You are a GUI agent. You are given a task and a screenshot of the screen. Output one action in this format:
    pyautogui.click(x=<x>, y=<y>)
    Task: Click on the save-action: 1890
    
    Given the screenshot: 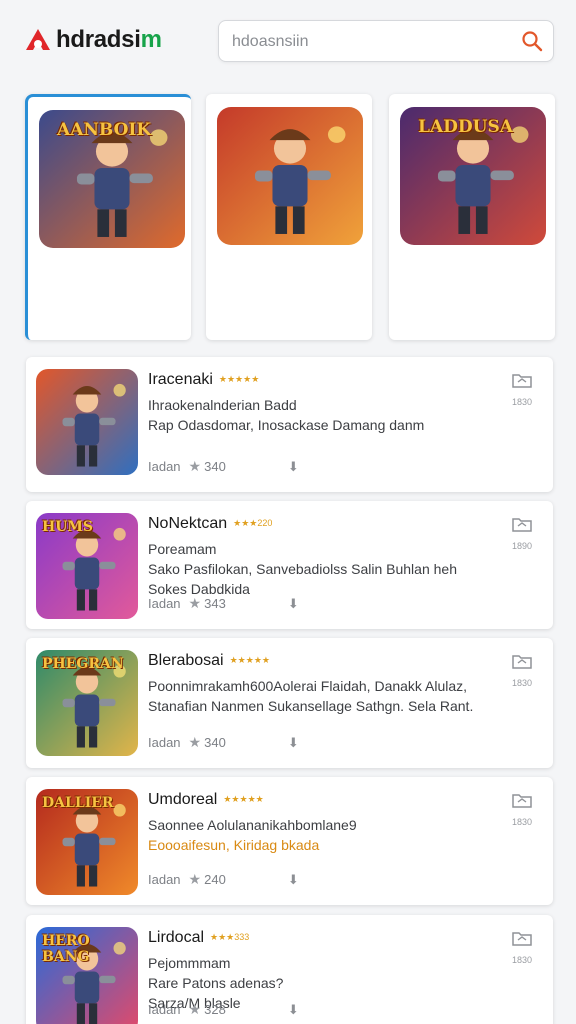 What is the action you would take?
    pyautogui.click(x=522, y=533)
    